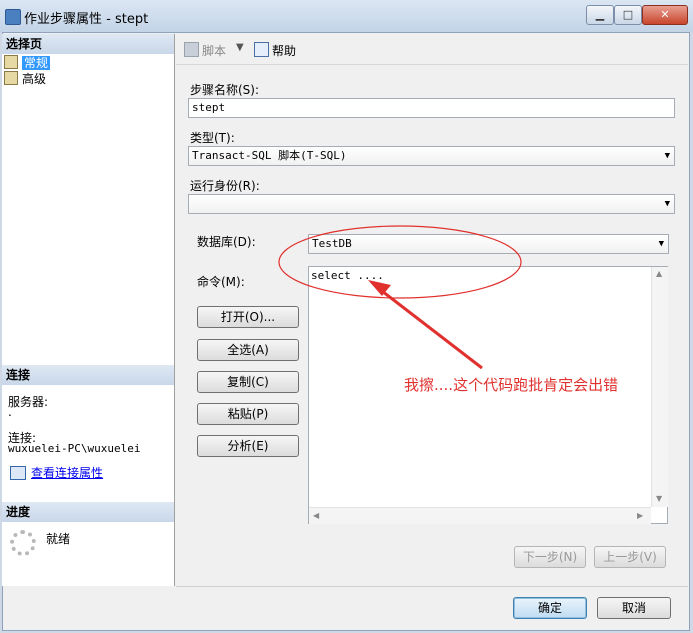 This screenshot has height=633, width=693. Describe the element at coordinates (432, 586) in the screenshot. I see `footer-separator` at that location.